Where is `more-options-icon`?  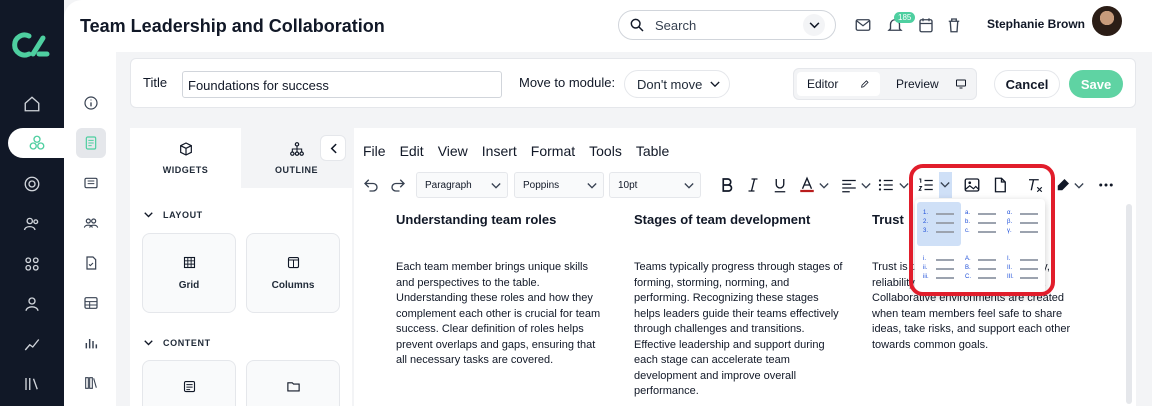
more-options-icon is located at coordinates (1106, 185).